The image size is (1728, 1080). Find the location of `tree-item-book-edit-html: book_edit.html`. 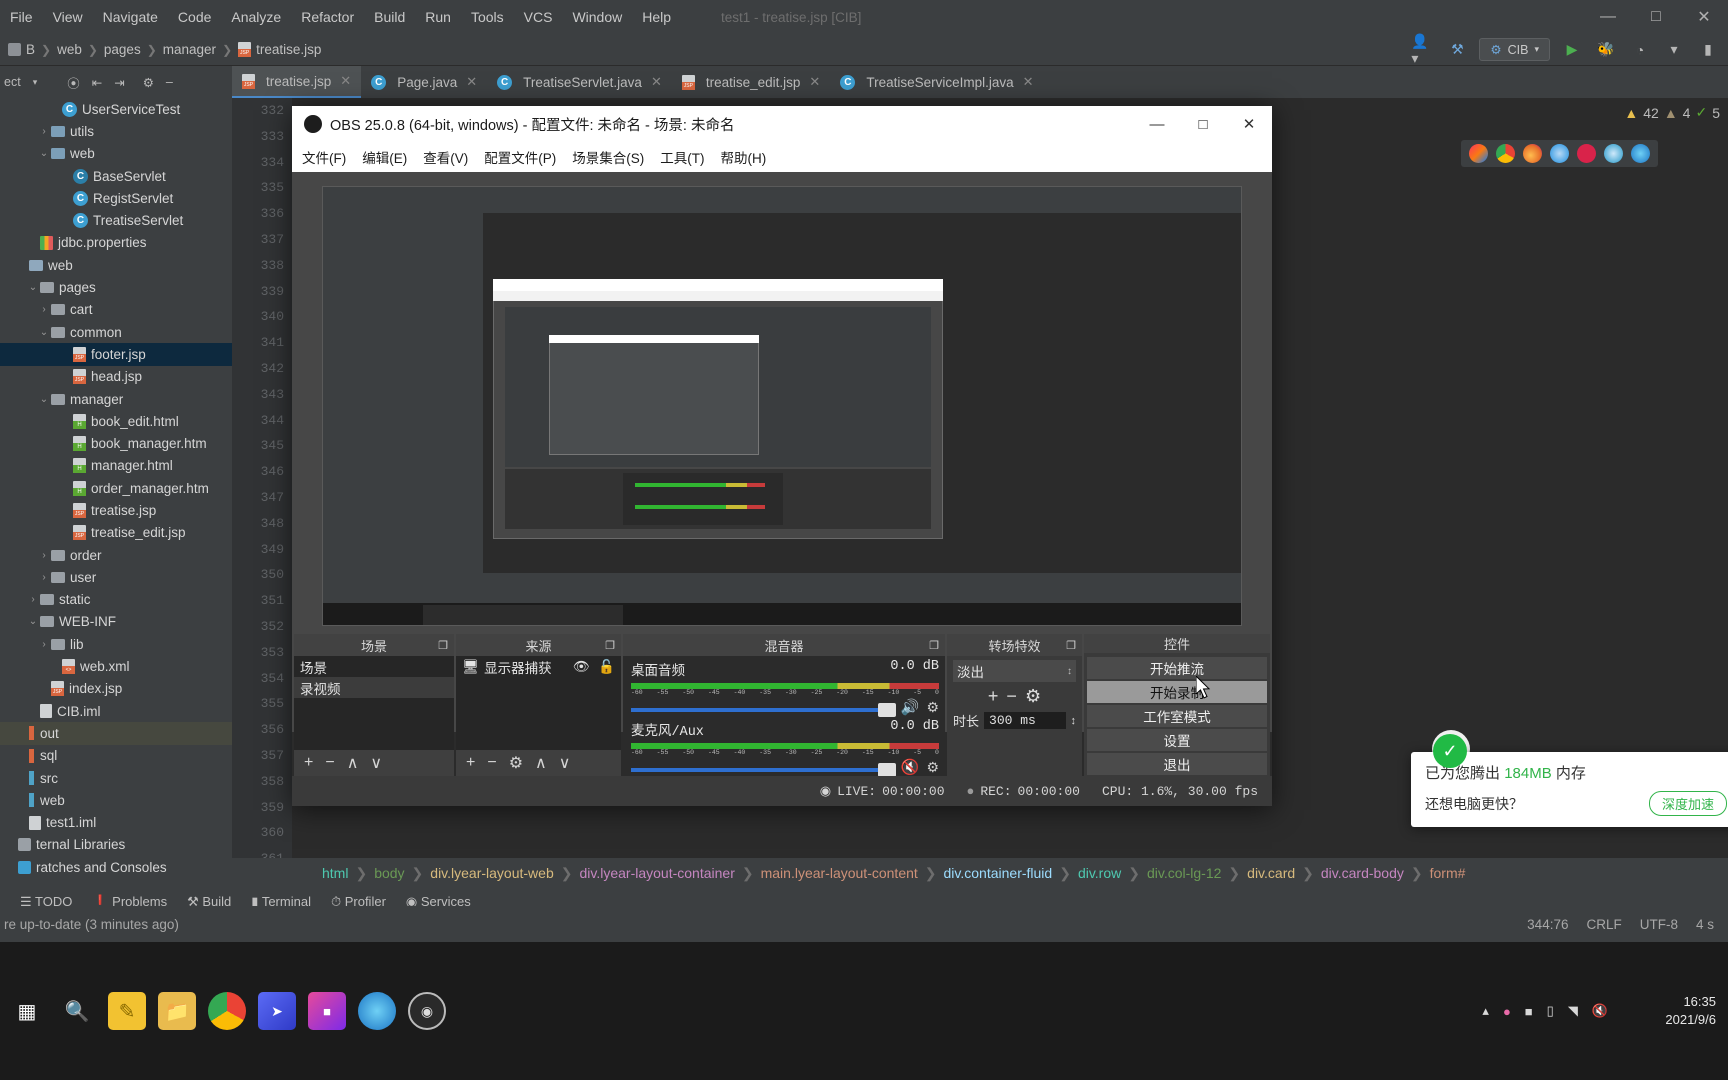

tree-item-book-edit-html: book_edit.html is located at coordinates (116, 421).